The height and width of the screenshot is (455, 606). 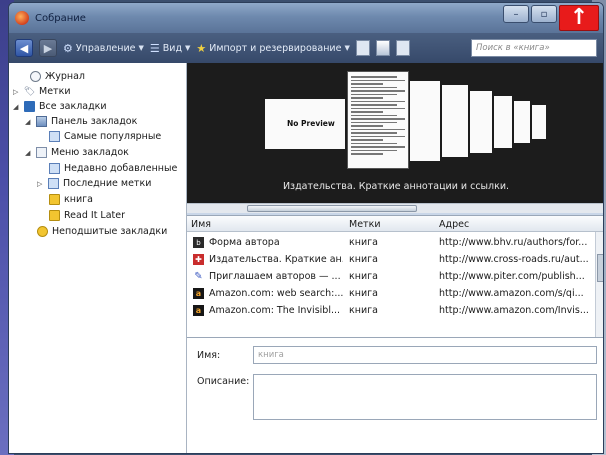 What do you see at coordinates (425, 355) in the screenshot?
I see `name-field: книга` at bounding box center [425, 355].